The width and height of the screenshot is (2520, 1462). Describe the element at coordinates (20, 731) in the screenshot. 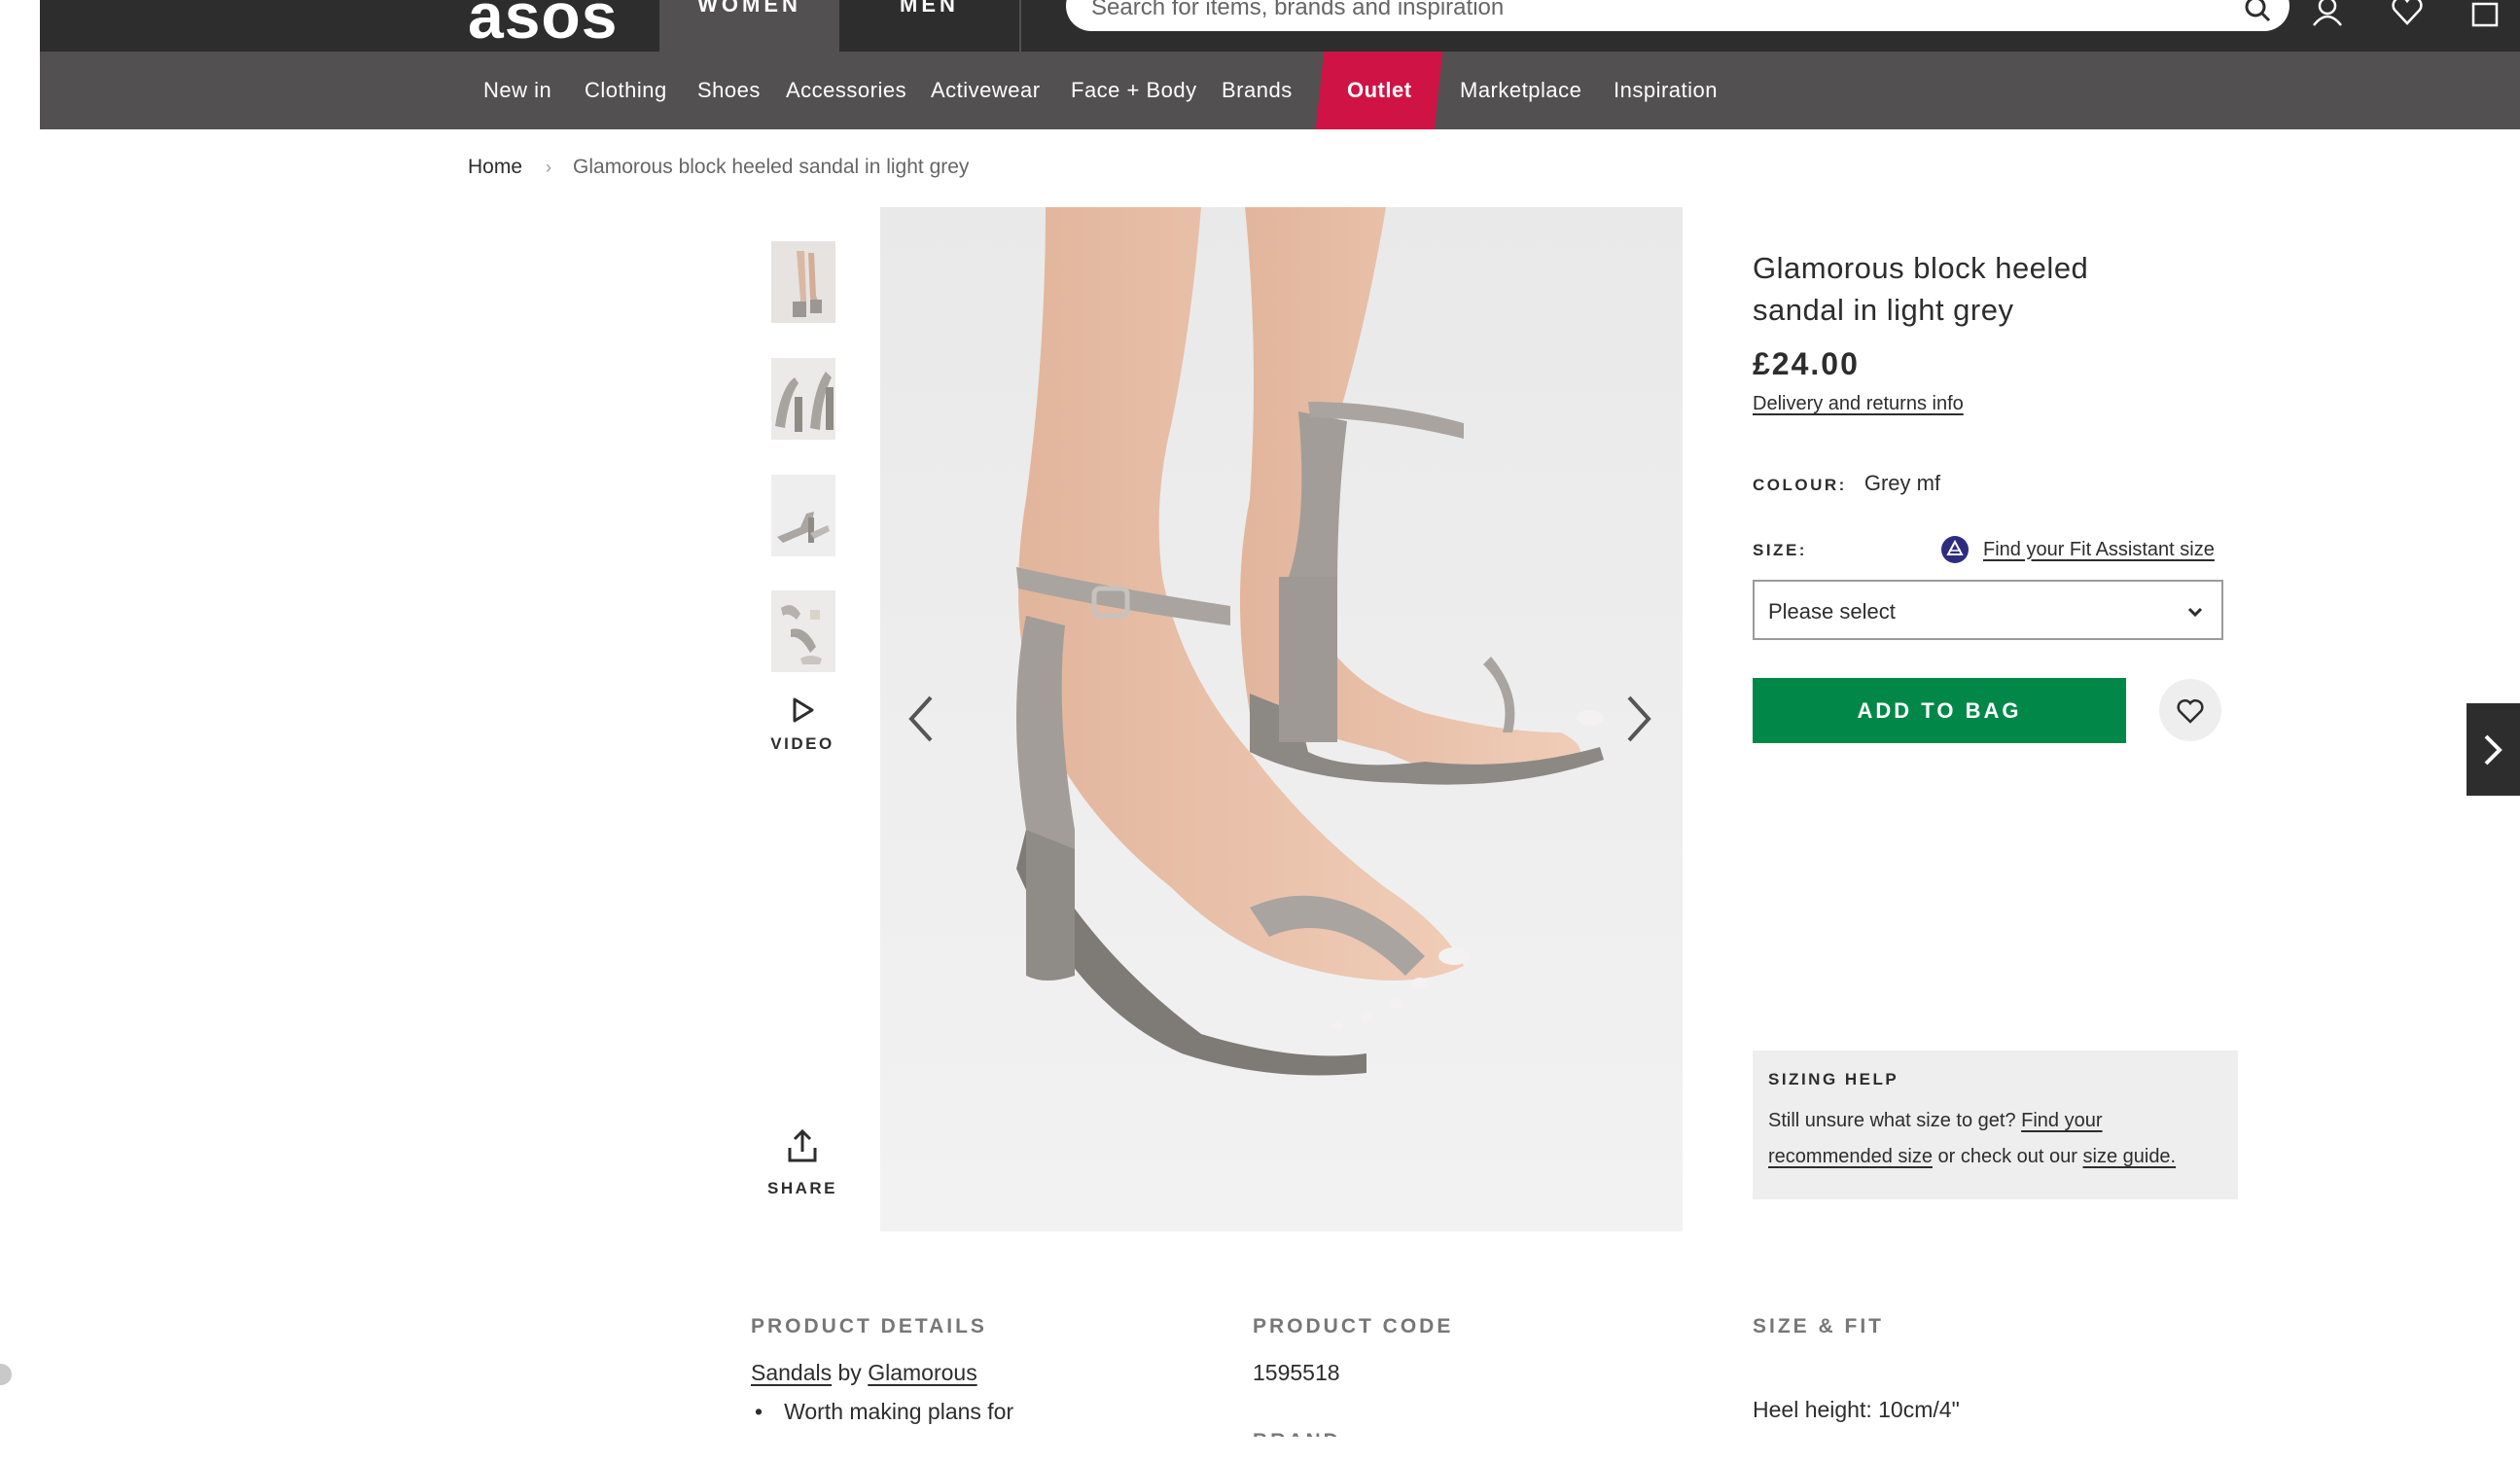

I see `page-edge` at that location.